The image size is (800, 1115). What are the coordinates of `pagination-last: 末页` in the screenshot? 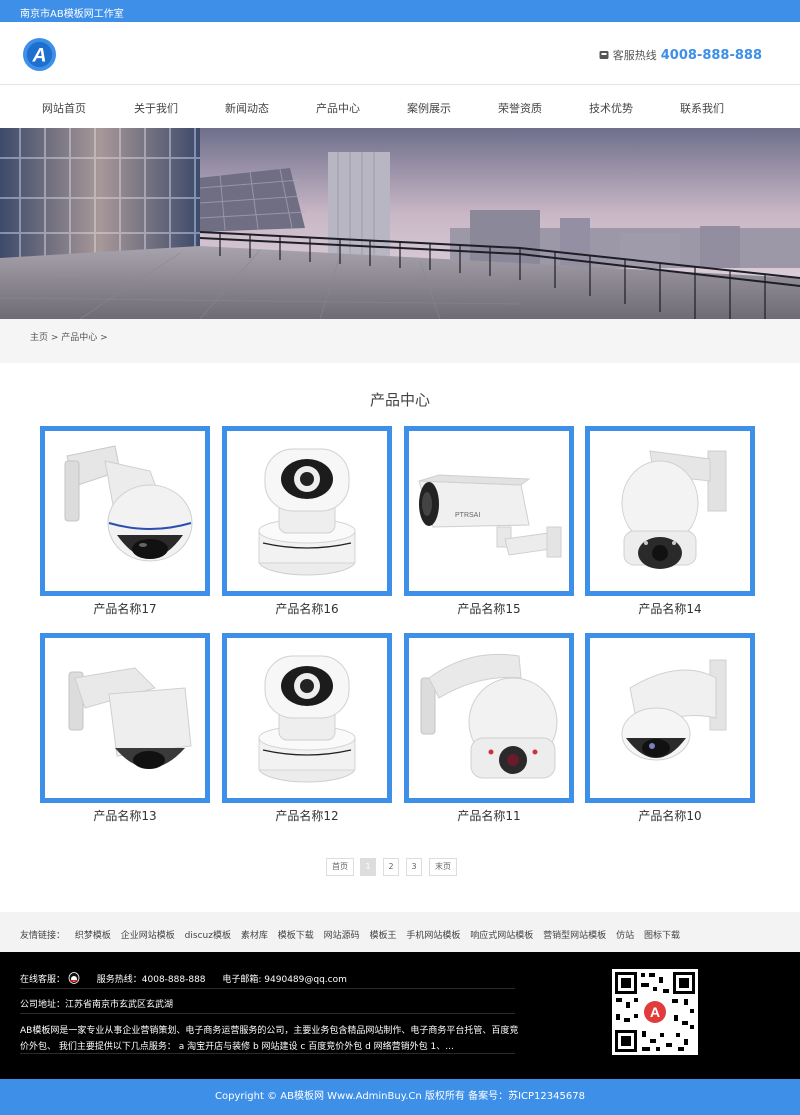 It's located at (443, 867).